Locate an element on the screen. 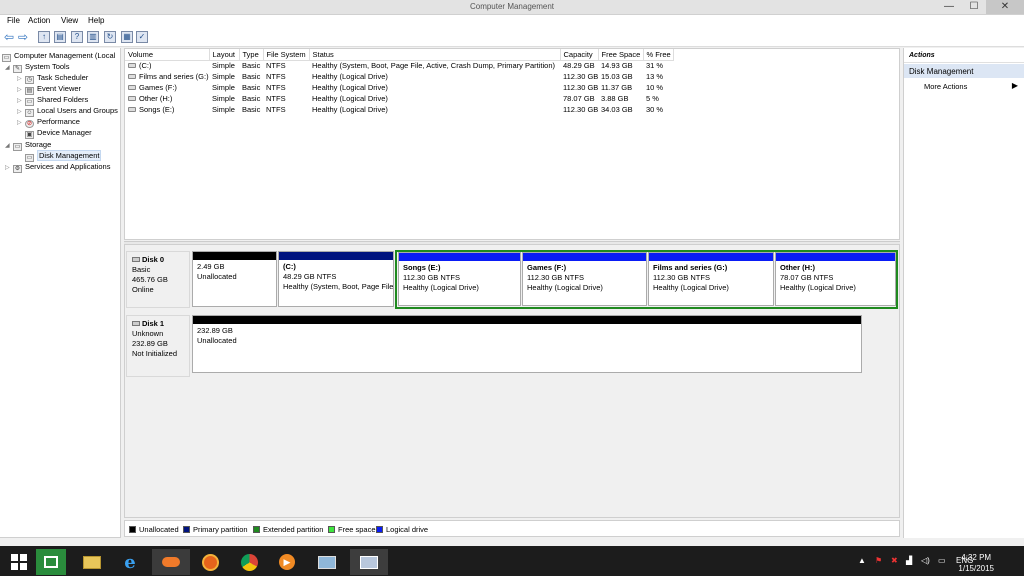 The image size is (1024, 576). col-file-system: File System is located at coordinates (286, 55).